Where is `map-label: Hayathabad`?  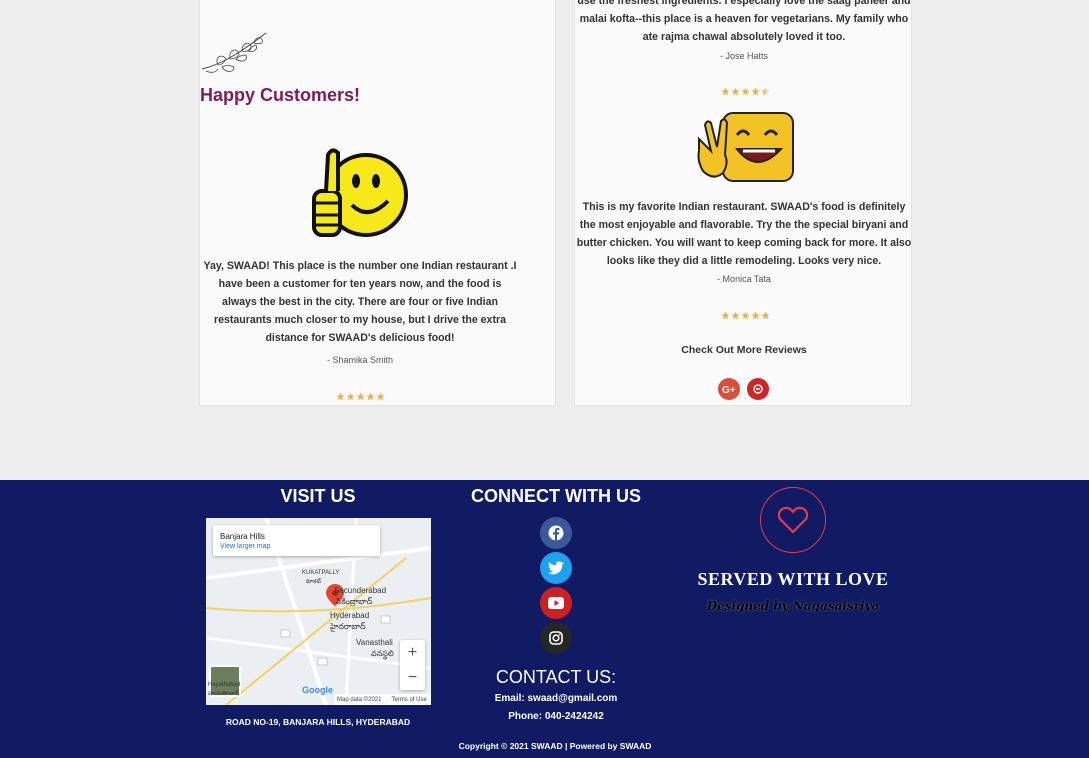 map-label: Hayathabad is located at coordinates (224, 685).